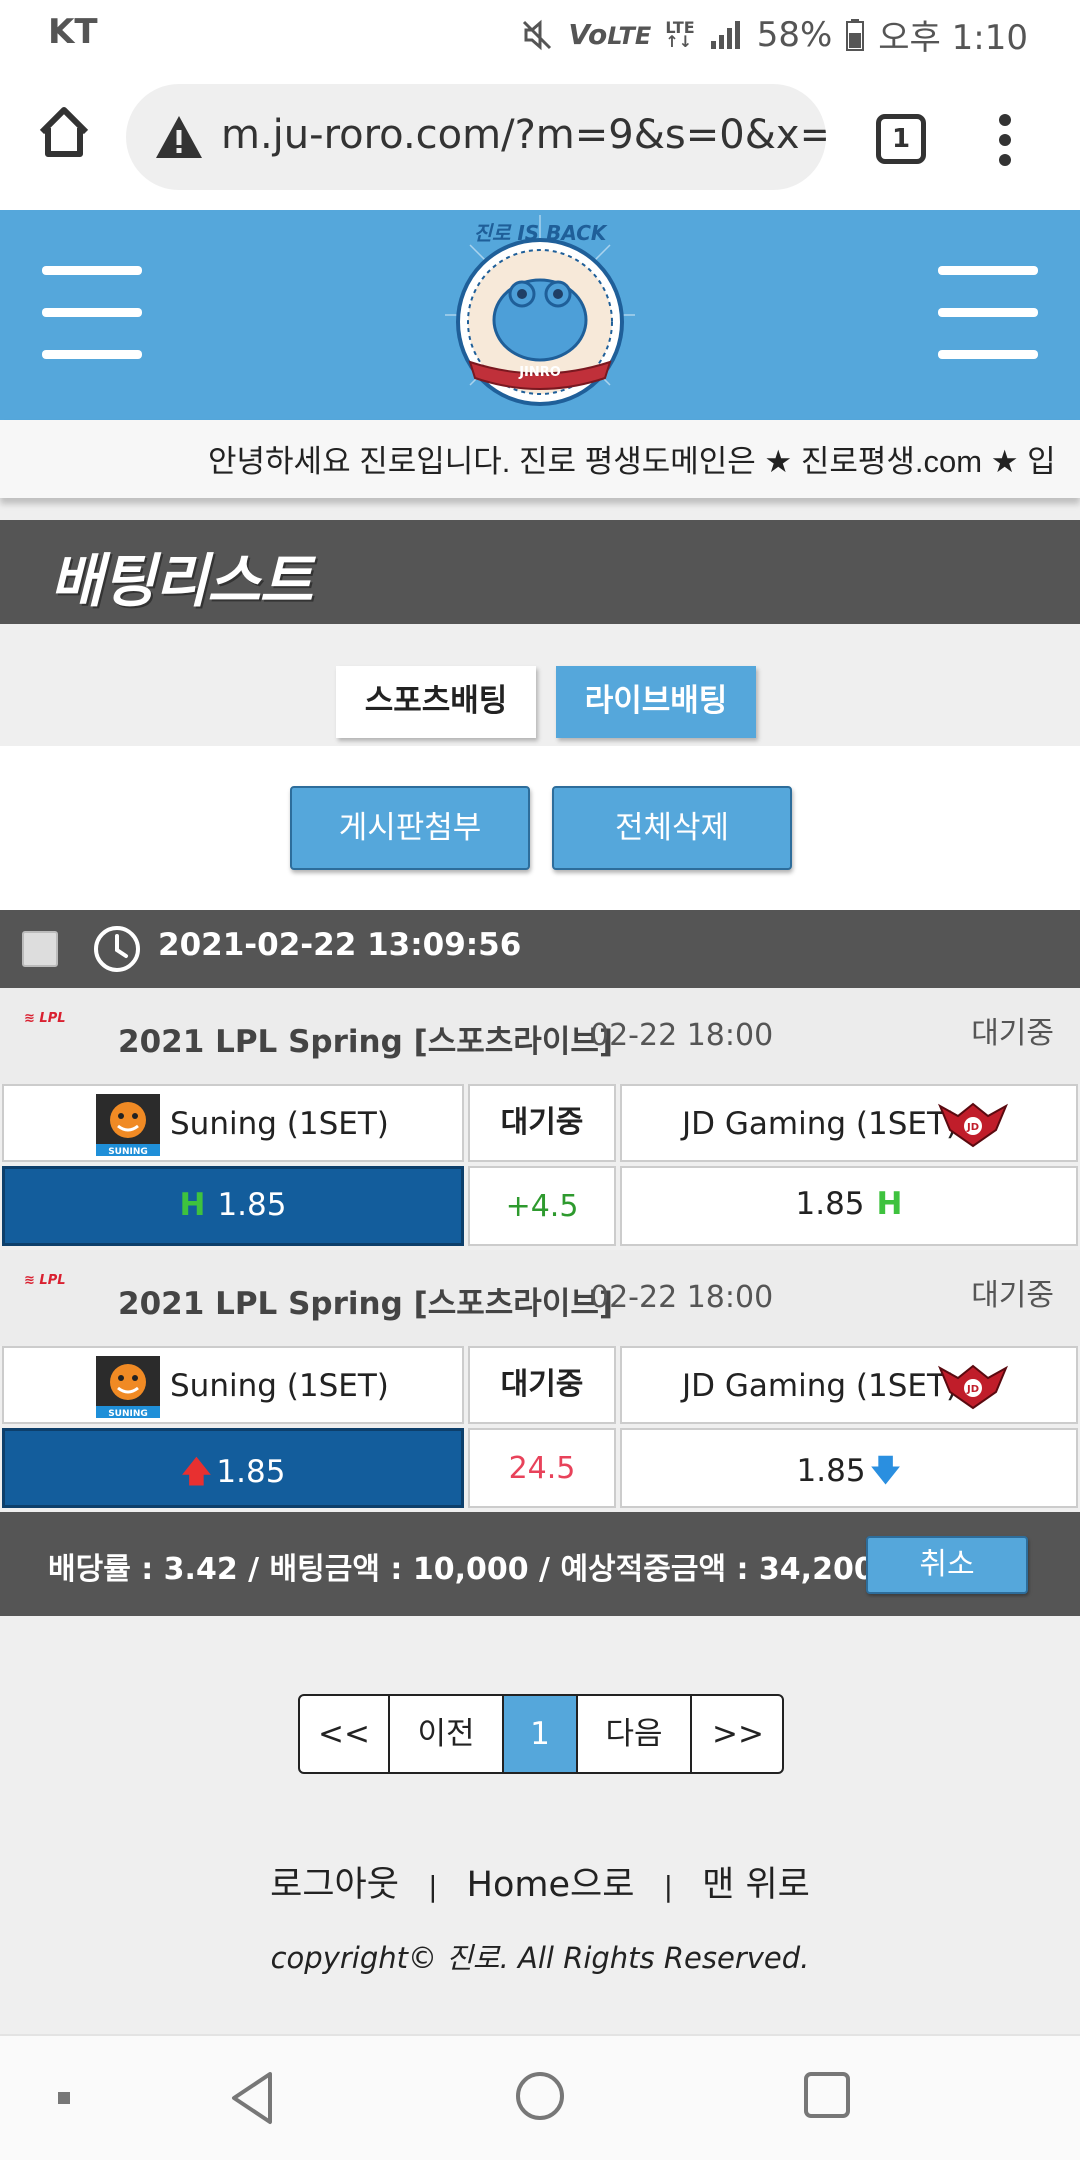 The width and height of the screenshot is (1080, 2160). I want to click on volte-icon: VoLTE, so click(610, 34).